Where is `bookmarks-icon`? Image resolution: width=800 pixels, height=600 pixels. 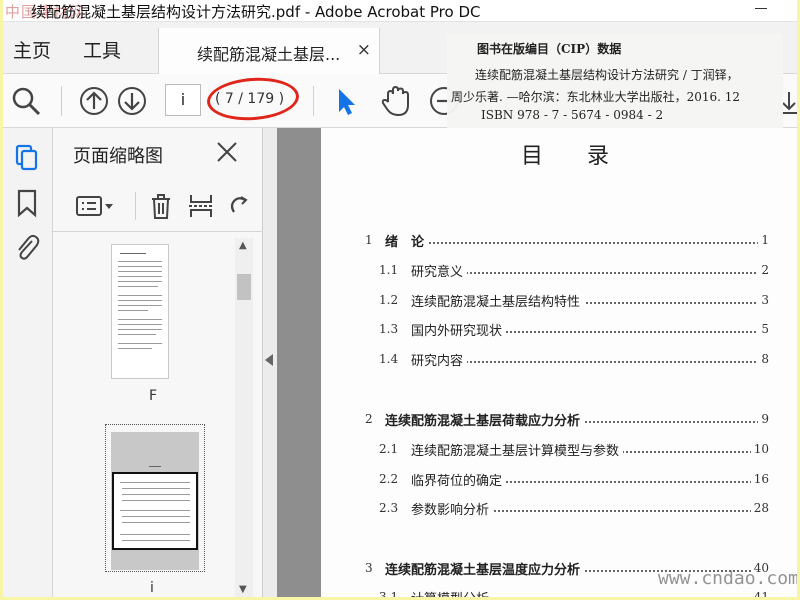
bookmarks-icon is located at coordinates (27, 203).